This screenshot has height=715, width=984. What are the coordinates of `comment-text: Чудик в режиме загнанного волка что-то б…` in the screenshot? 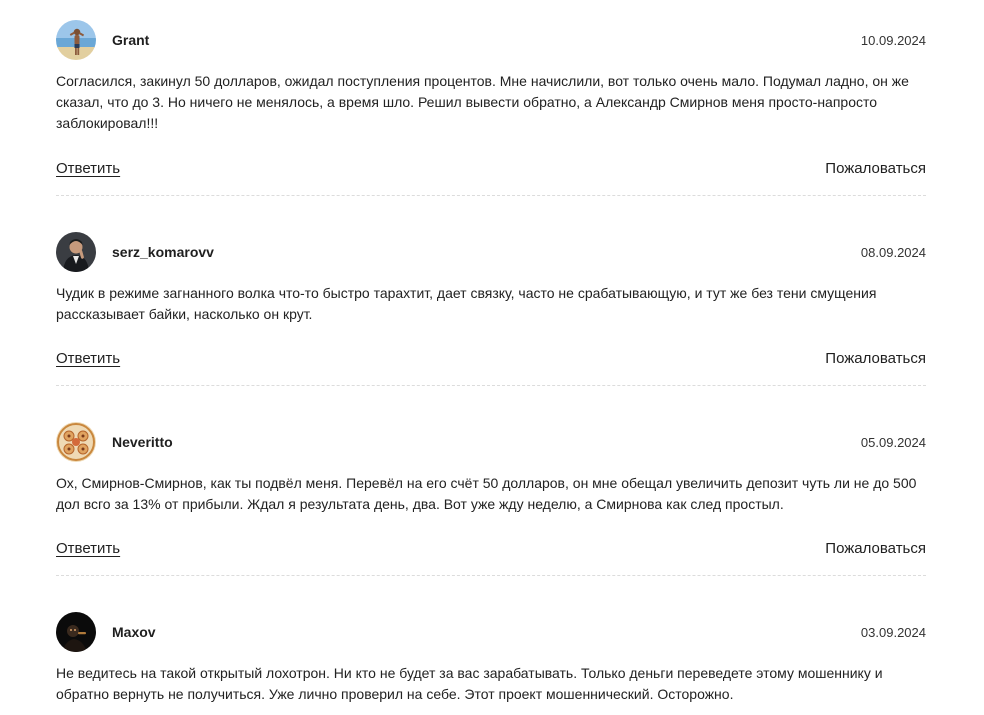 It's located at (466, 303).